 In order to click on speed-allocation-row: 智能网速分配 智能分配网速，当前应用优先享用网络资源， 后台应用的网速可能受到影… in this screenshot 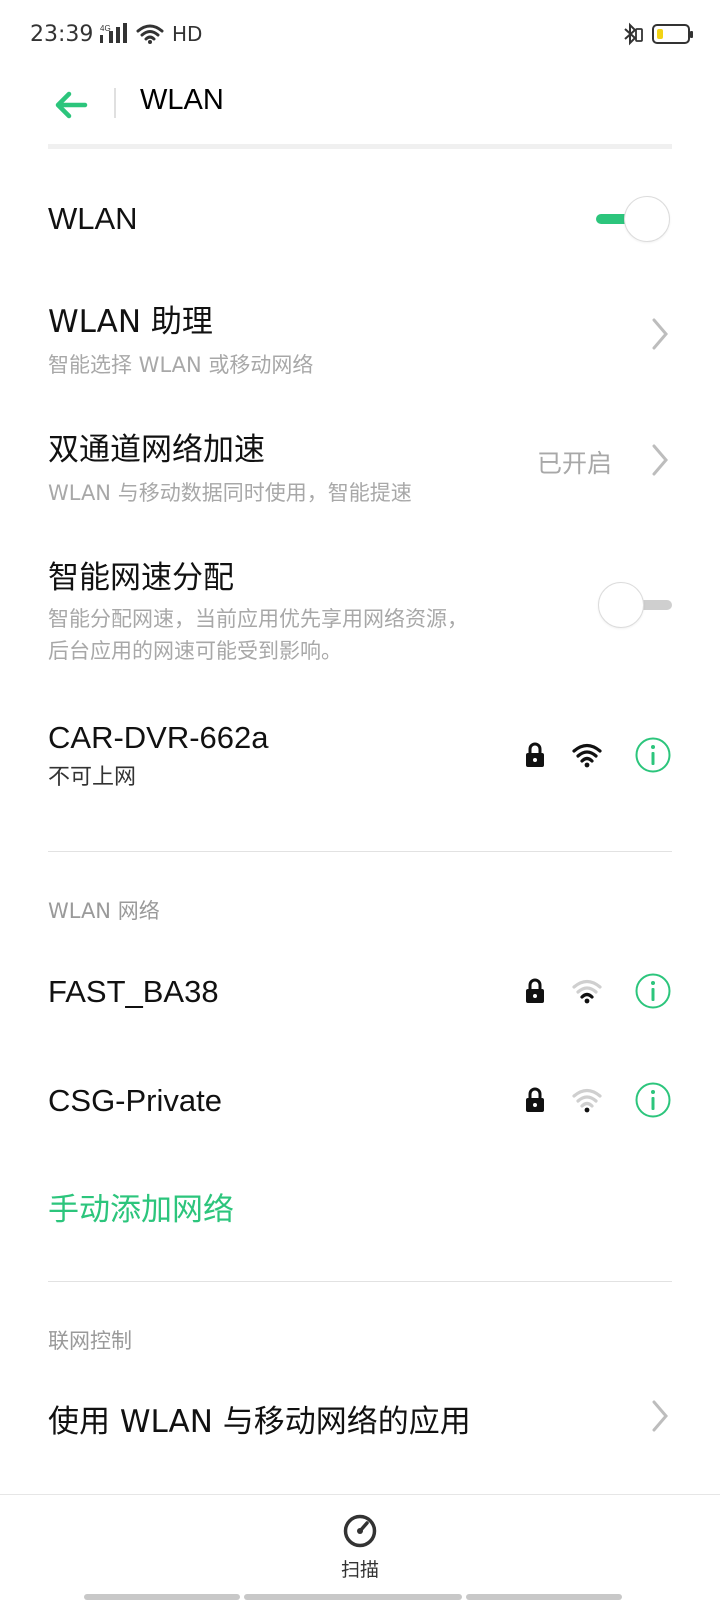, I will do `click(360, 608)`.